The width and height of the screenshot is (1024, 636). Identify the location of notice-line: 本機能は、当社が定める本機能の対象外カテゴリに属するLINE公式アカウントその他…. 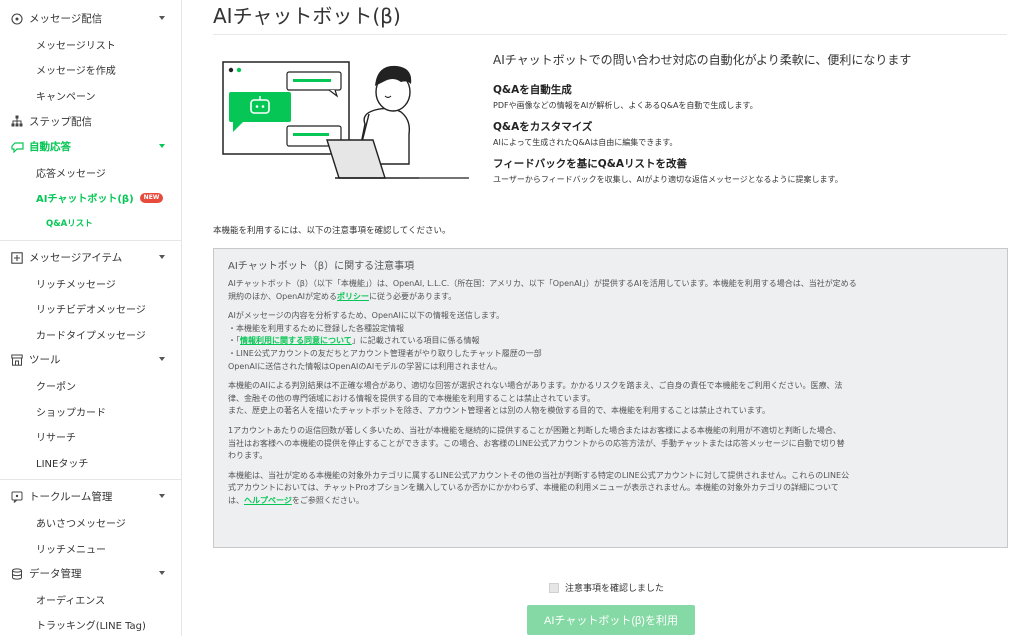
(539, 475).